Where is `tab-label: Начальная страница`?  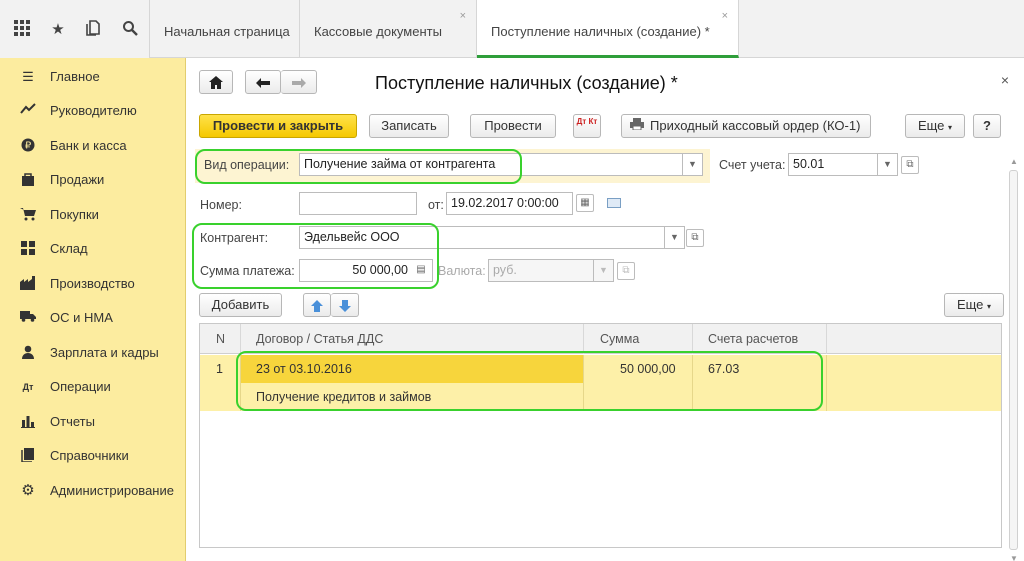 tab-label: Начальная страница is located at coordinates (227, 31).